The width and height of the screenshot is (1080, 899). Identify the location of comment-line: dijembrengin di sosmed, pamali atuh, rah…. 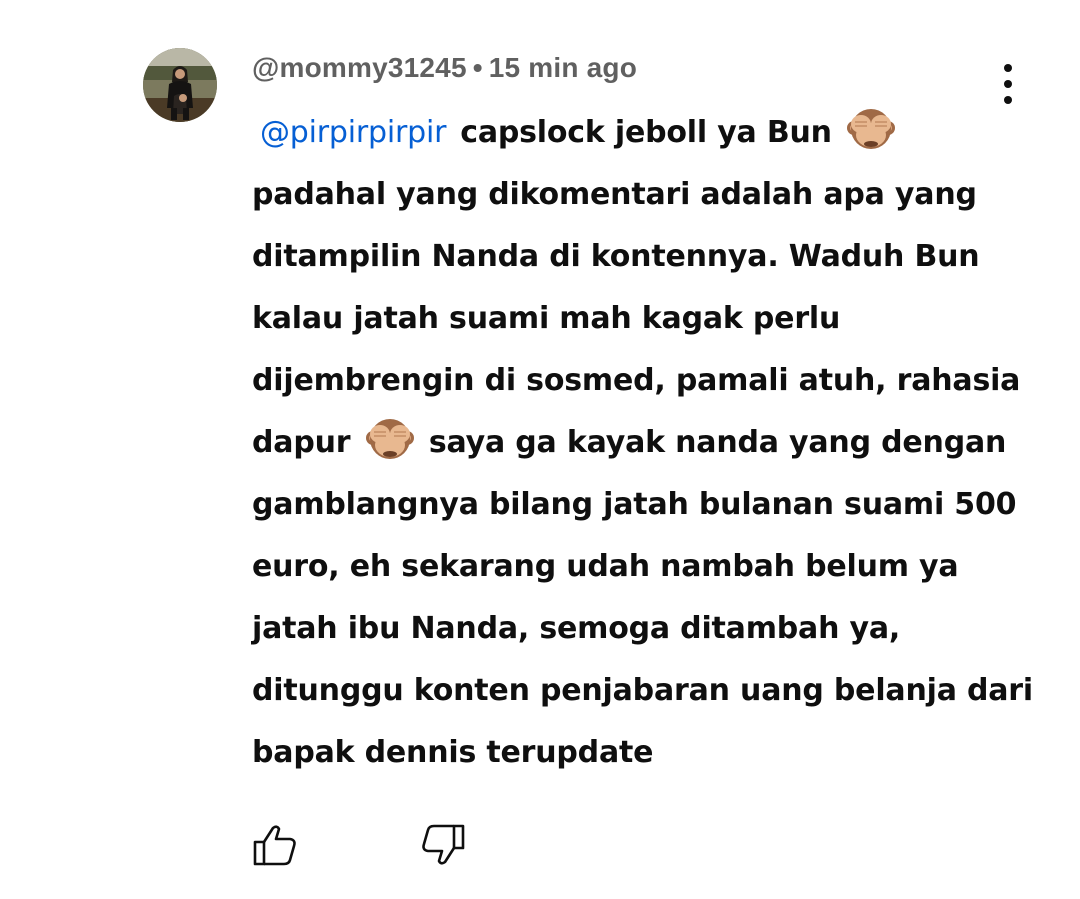
(636, 380).